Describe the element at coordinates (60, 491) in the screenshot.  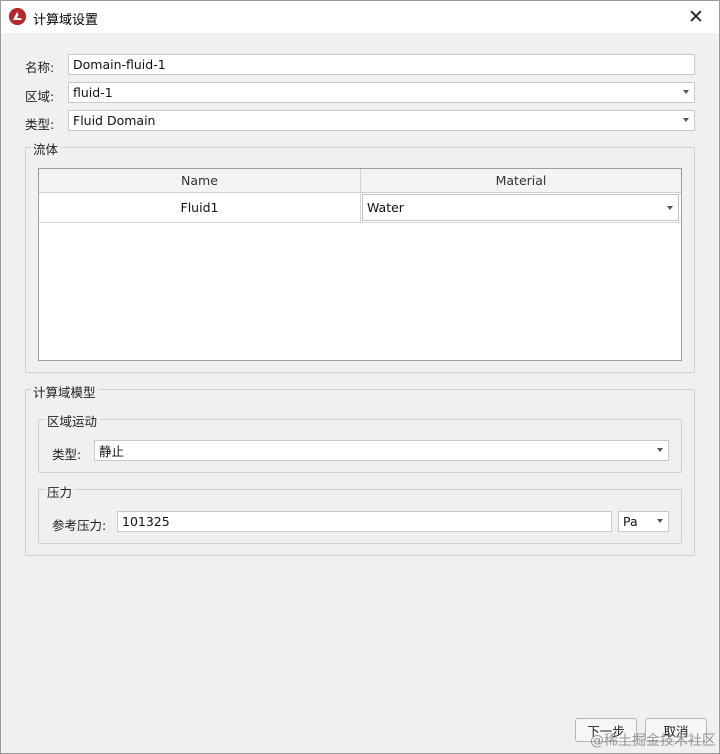
I see `pressure-group-title: 压力` at that location.